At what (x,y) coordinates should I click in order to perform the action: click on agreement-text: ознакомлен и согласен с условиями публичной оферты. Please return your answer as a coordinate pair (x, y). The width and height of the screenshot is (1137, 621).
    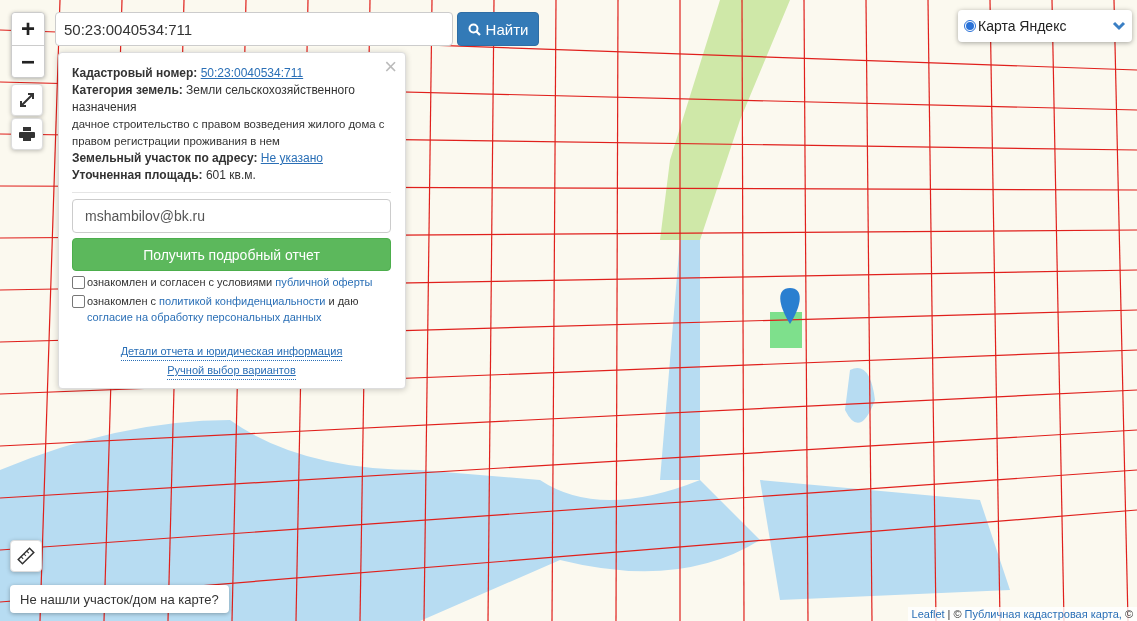
    Looking at the image, I should click on (230, 282).